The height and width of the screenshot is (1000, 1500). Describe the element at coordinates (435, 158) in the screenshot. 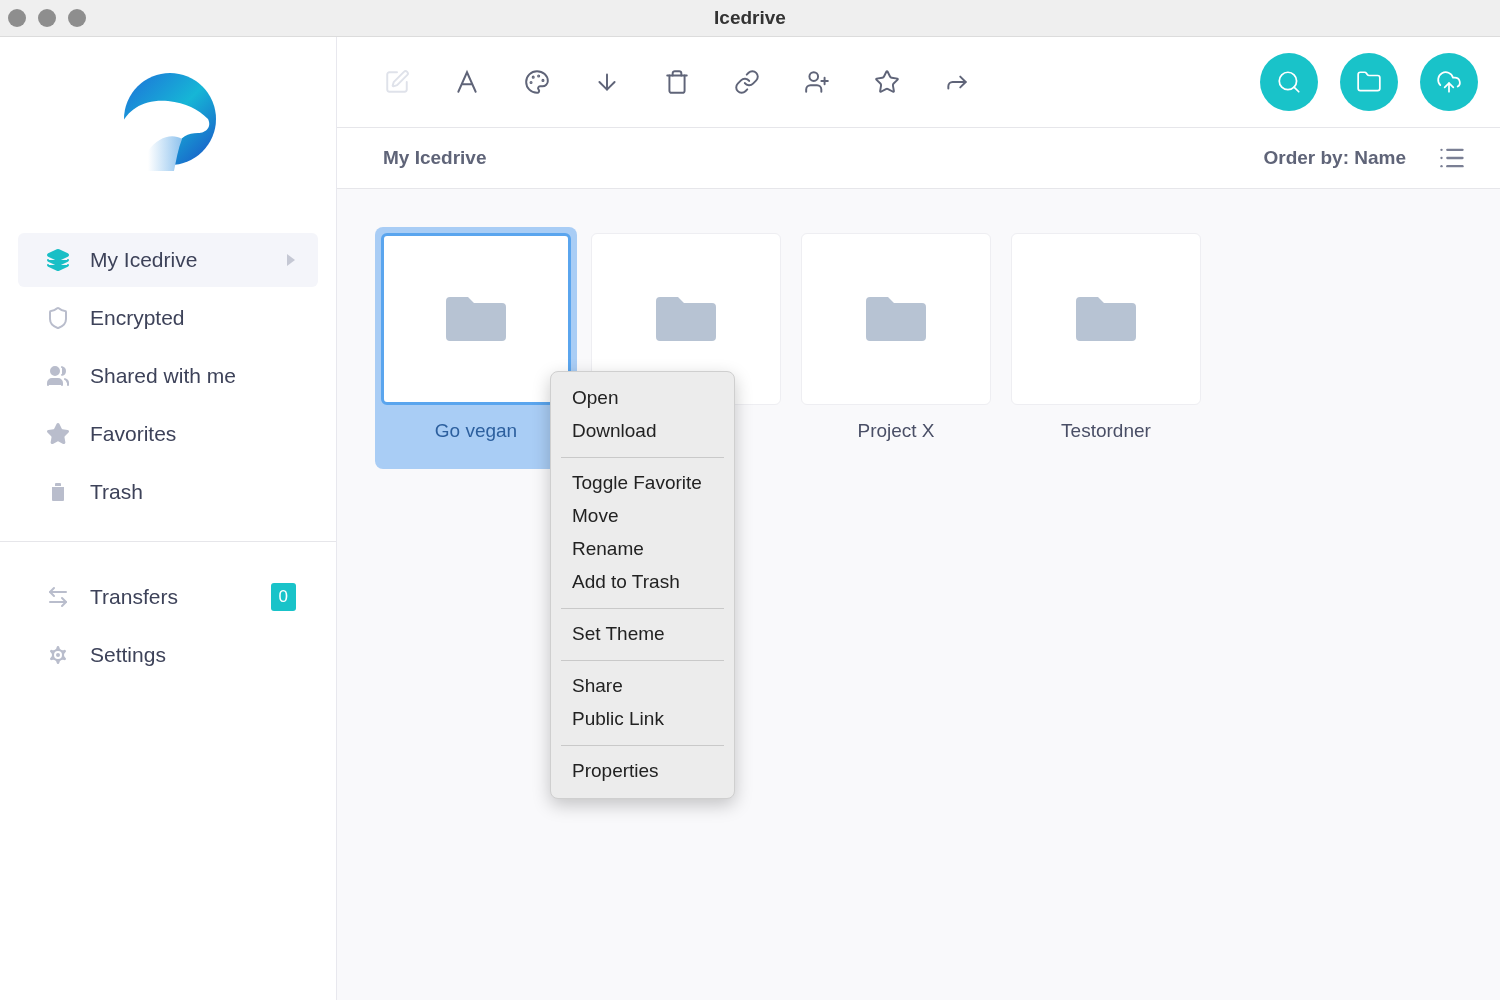

I see `breadcrumb: My Icedrive` at that location.